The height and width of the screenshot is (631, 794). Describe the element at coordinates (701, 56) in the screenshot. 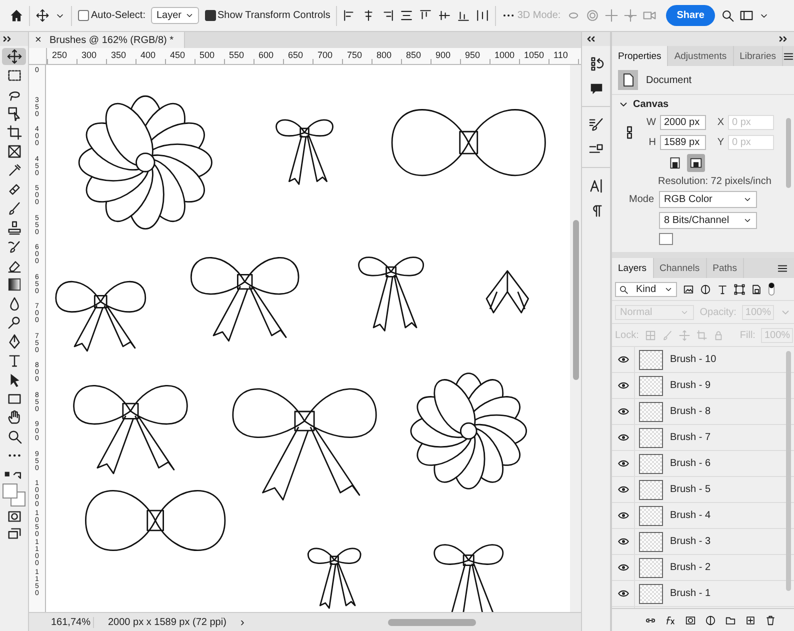

I see `panel-tab: Adjustments` at that location.